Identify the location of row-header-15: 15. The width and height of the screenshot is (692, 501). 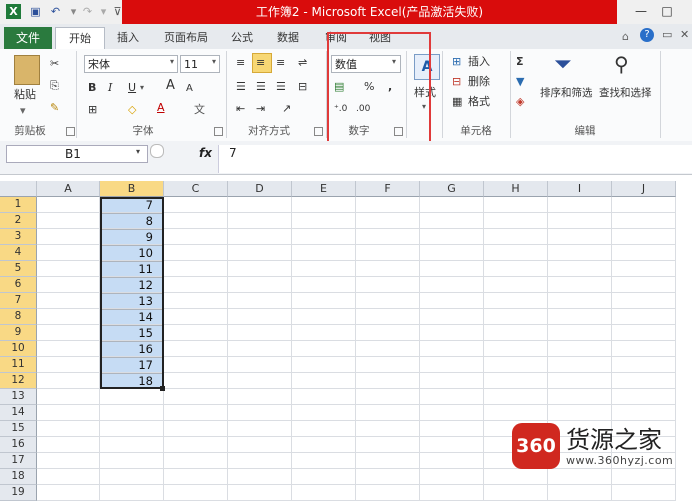
(18, 429).